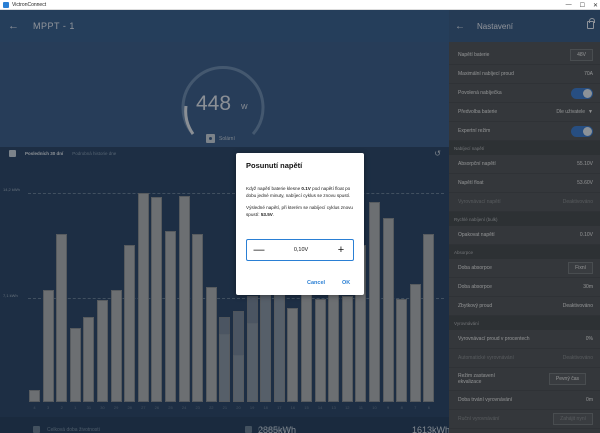 This screenshot has width=600, height=433. What do you see at coordinates (306, 188) in the screenshot?
I see `offset-value-text: 0.1V` at bounding box center [306, 188].